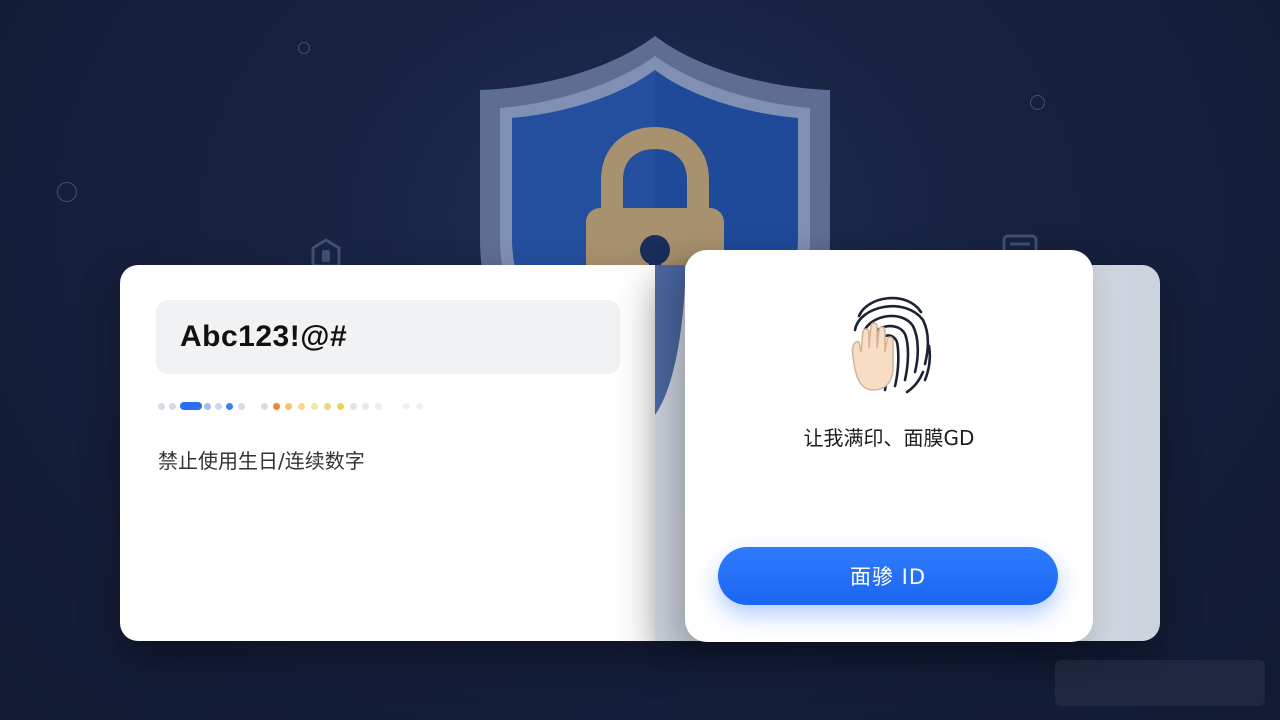  What do you see at coordinates (388, 337) in the screenshot?
I see `password-input: Abc123!@#` at bounding box center [388, 337].